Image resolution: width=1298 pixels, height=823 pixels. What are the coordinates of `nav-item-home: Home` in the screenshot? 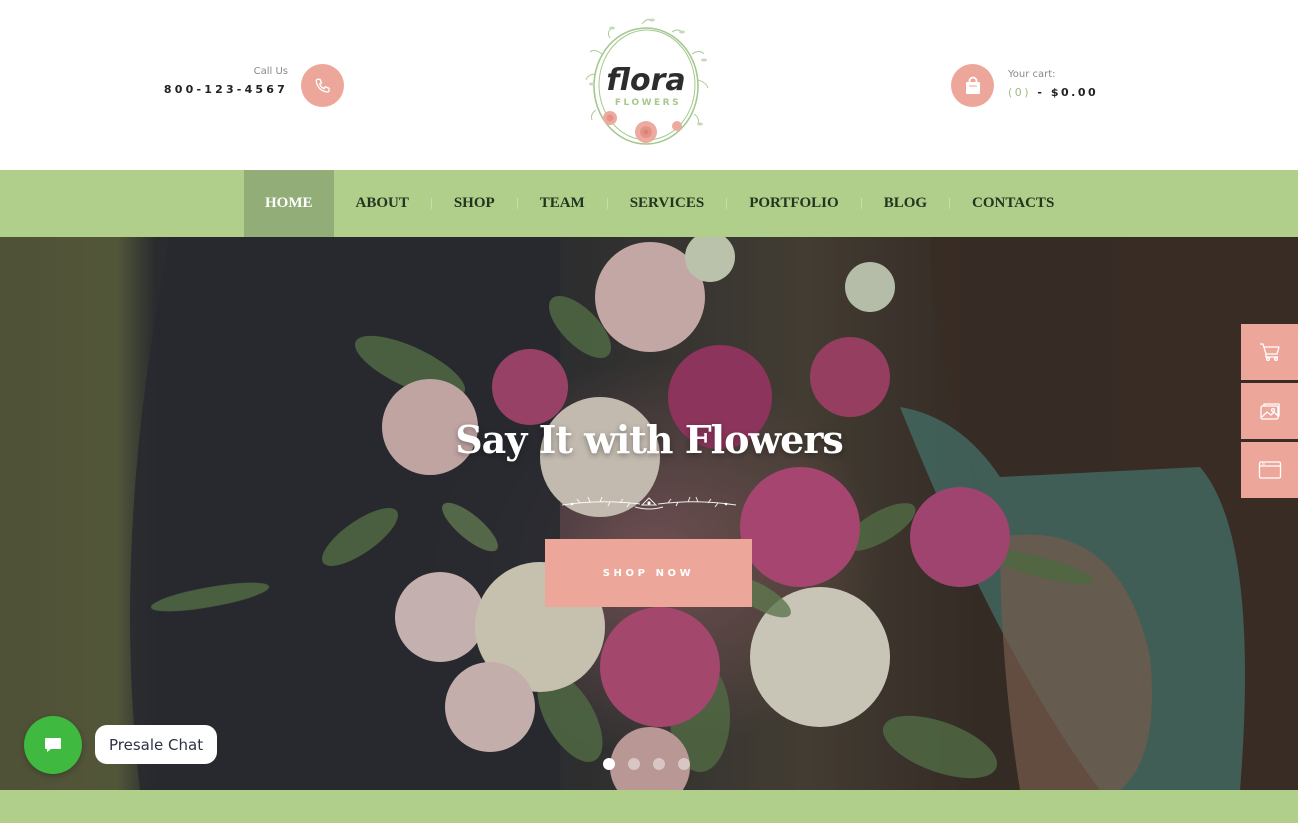 It's located at (289, 203).